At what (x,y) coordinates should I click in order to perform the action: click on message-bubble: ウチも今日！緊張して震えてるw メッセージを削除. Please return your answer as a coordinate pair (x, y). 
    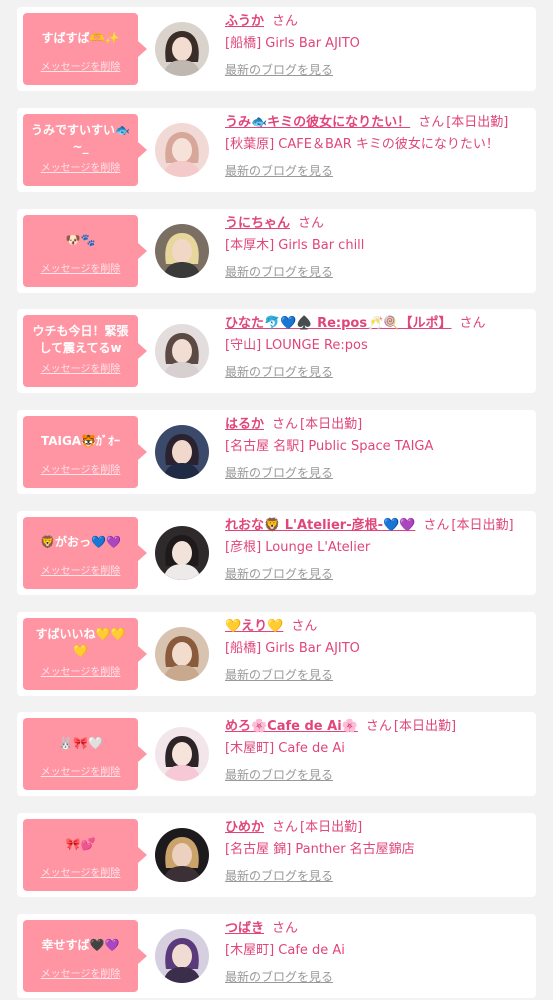
    Looking at the image, I should click on (85, 351).